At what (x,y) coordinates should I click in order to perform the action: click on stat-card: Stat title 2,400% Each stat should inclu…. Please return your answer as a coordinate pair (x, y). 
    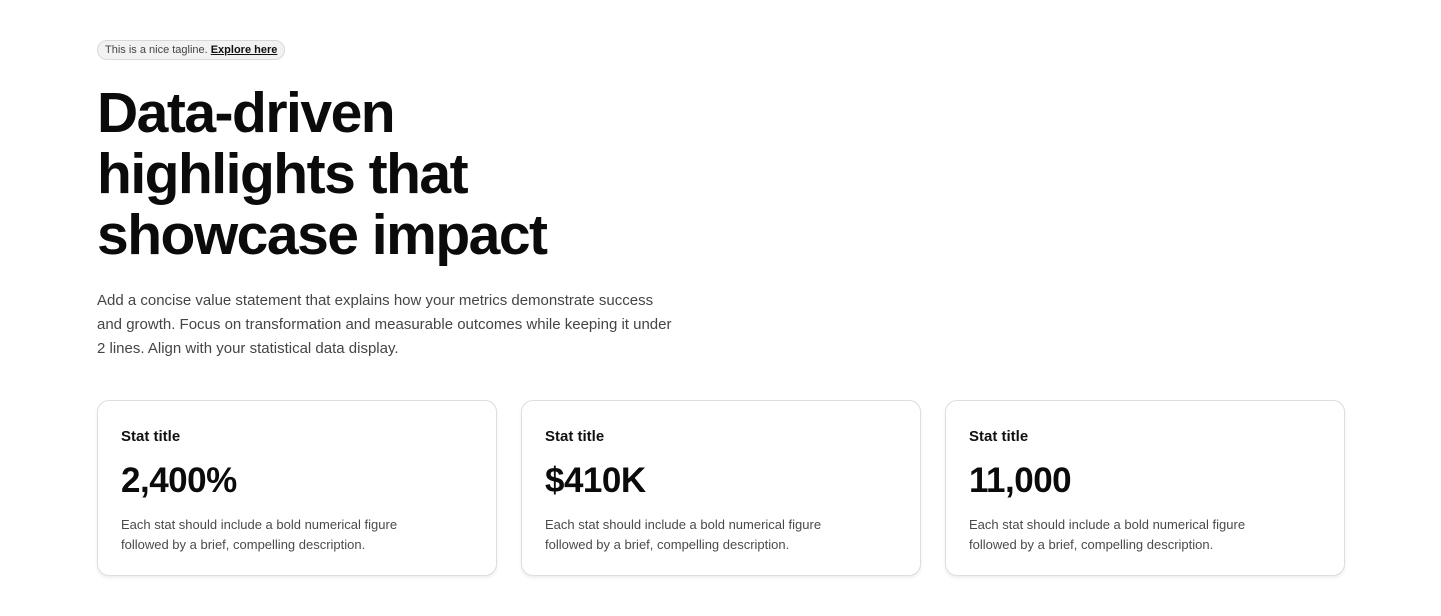
    Looking at the image, I should click on (297, 488).